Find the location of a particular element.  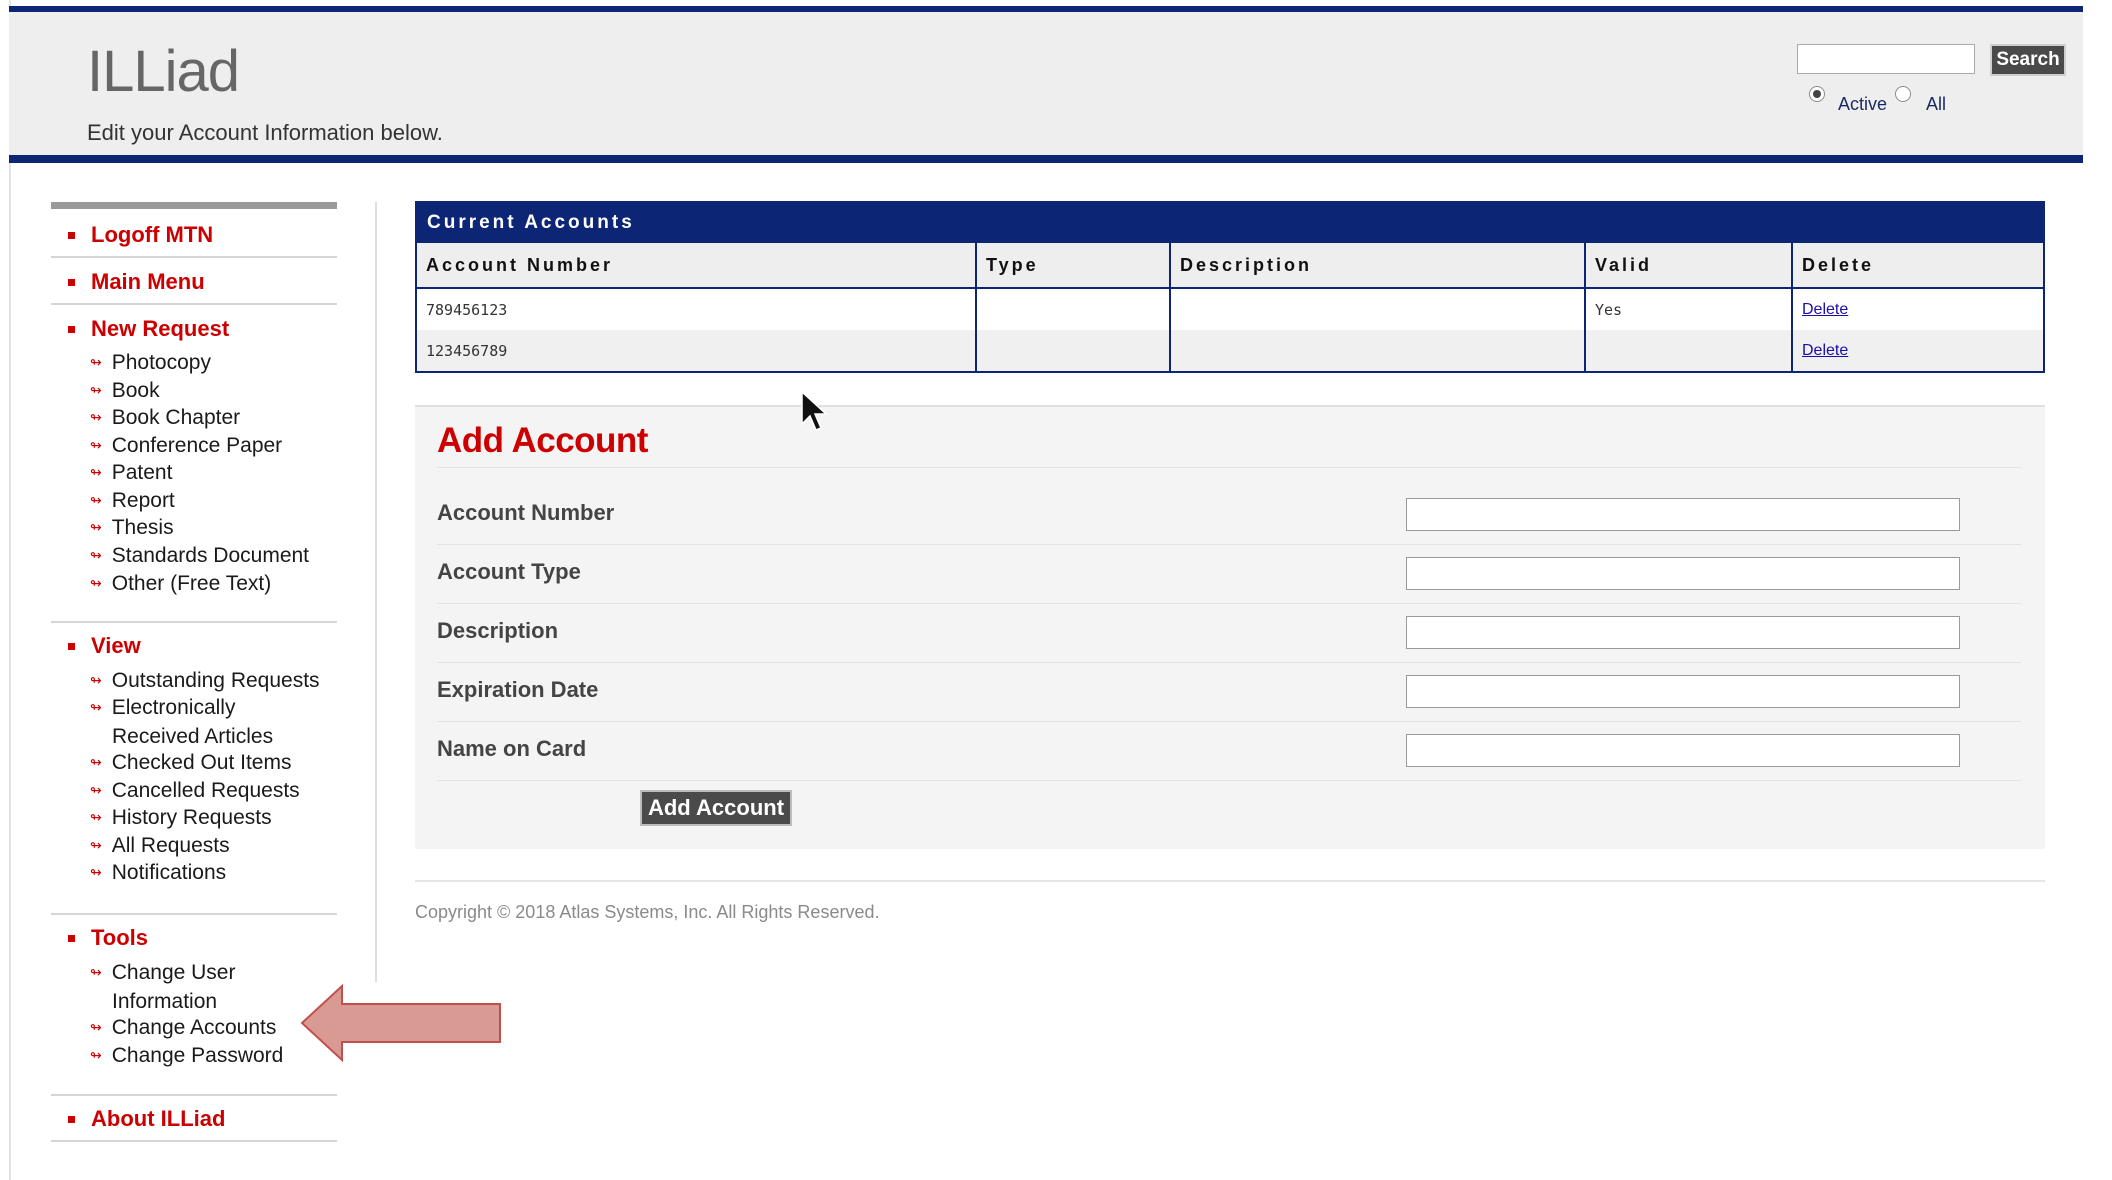

search-button: Search is located at coordinates (2028, 60).